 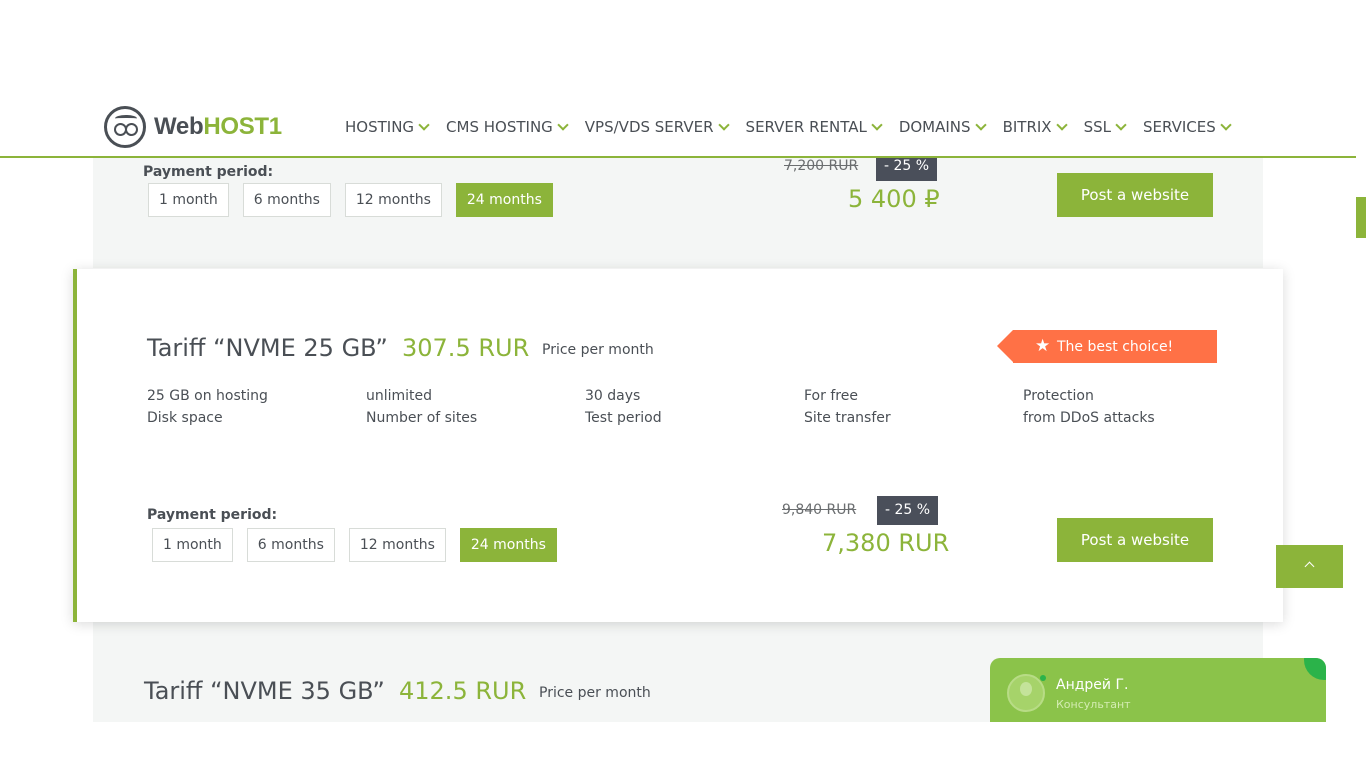 What do you see at coordinates (207, 407) in the screenshot?
I see `feature-disk-space: 25 GB on hosting Disk space` at bounding box center [207, 407].